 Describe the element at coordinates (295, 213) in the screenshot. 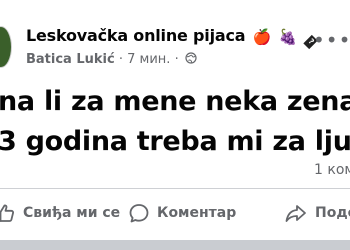

I see `share-arrow-icon` at that location.